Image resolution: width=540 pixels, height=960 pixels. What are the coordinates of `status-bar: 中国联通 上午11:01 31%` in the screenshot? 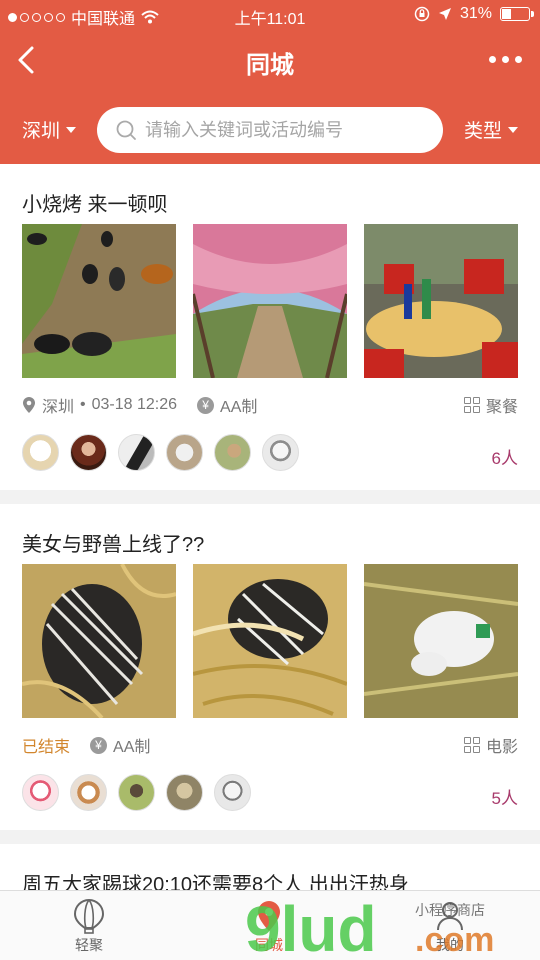 It's located at (270, 15).